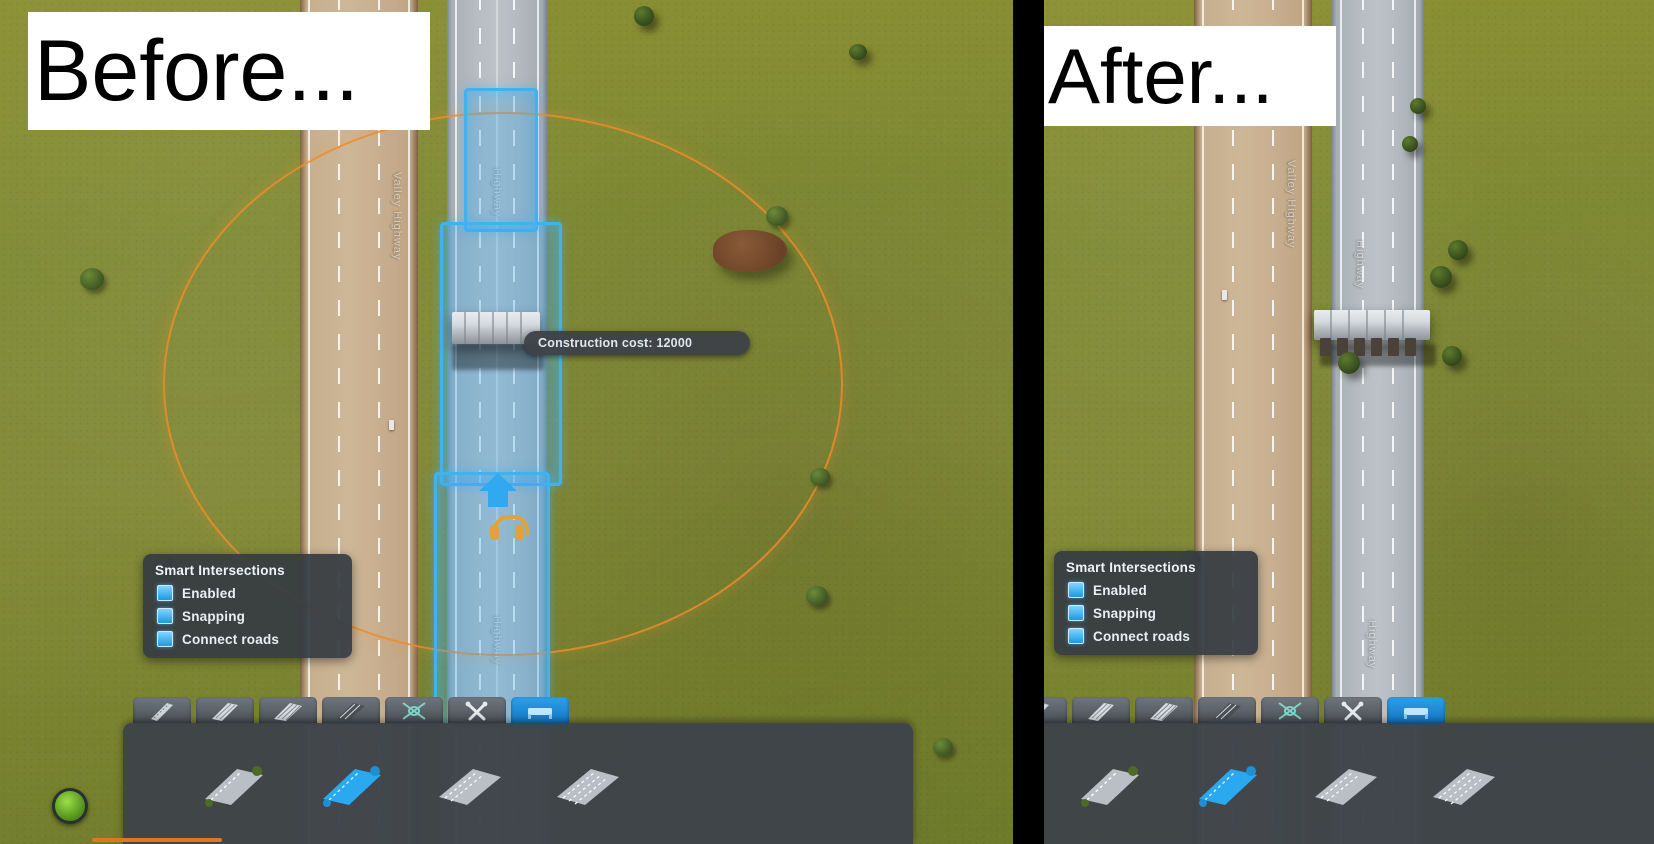 The height and width of the screenshot is (844, 1654). What do you see at coordinates (70, 806) in the screenshot?
I see `info-views-button` at bounding box center [70, 806].